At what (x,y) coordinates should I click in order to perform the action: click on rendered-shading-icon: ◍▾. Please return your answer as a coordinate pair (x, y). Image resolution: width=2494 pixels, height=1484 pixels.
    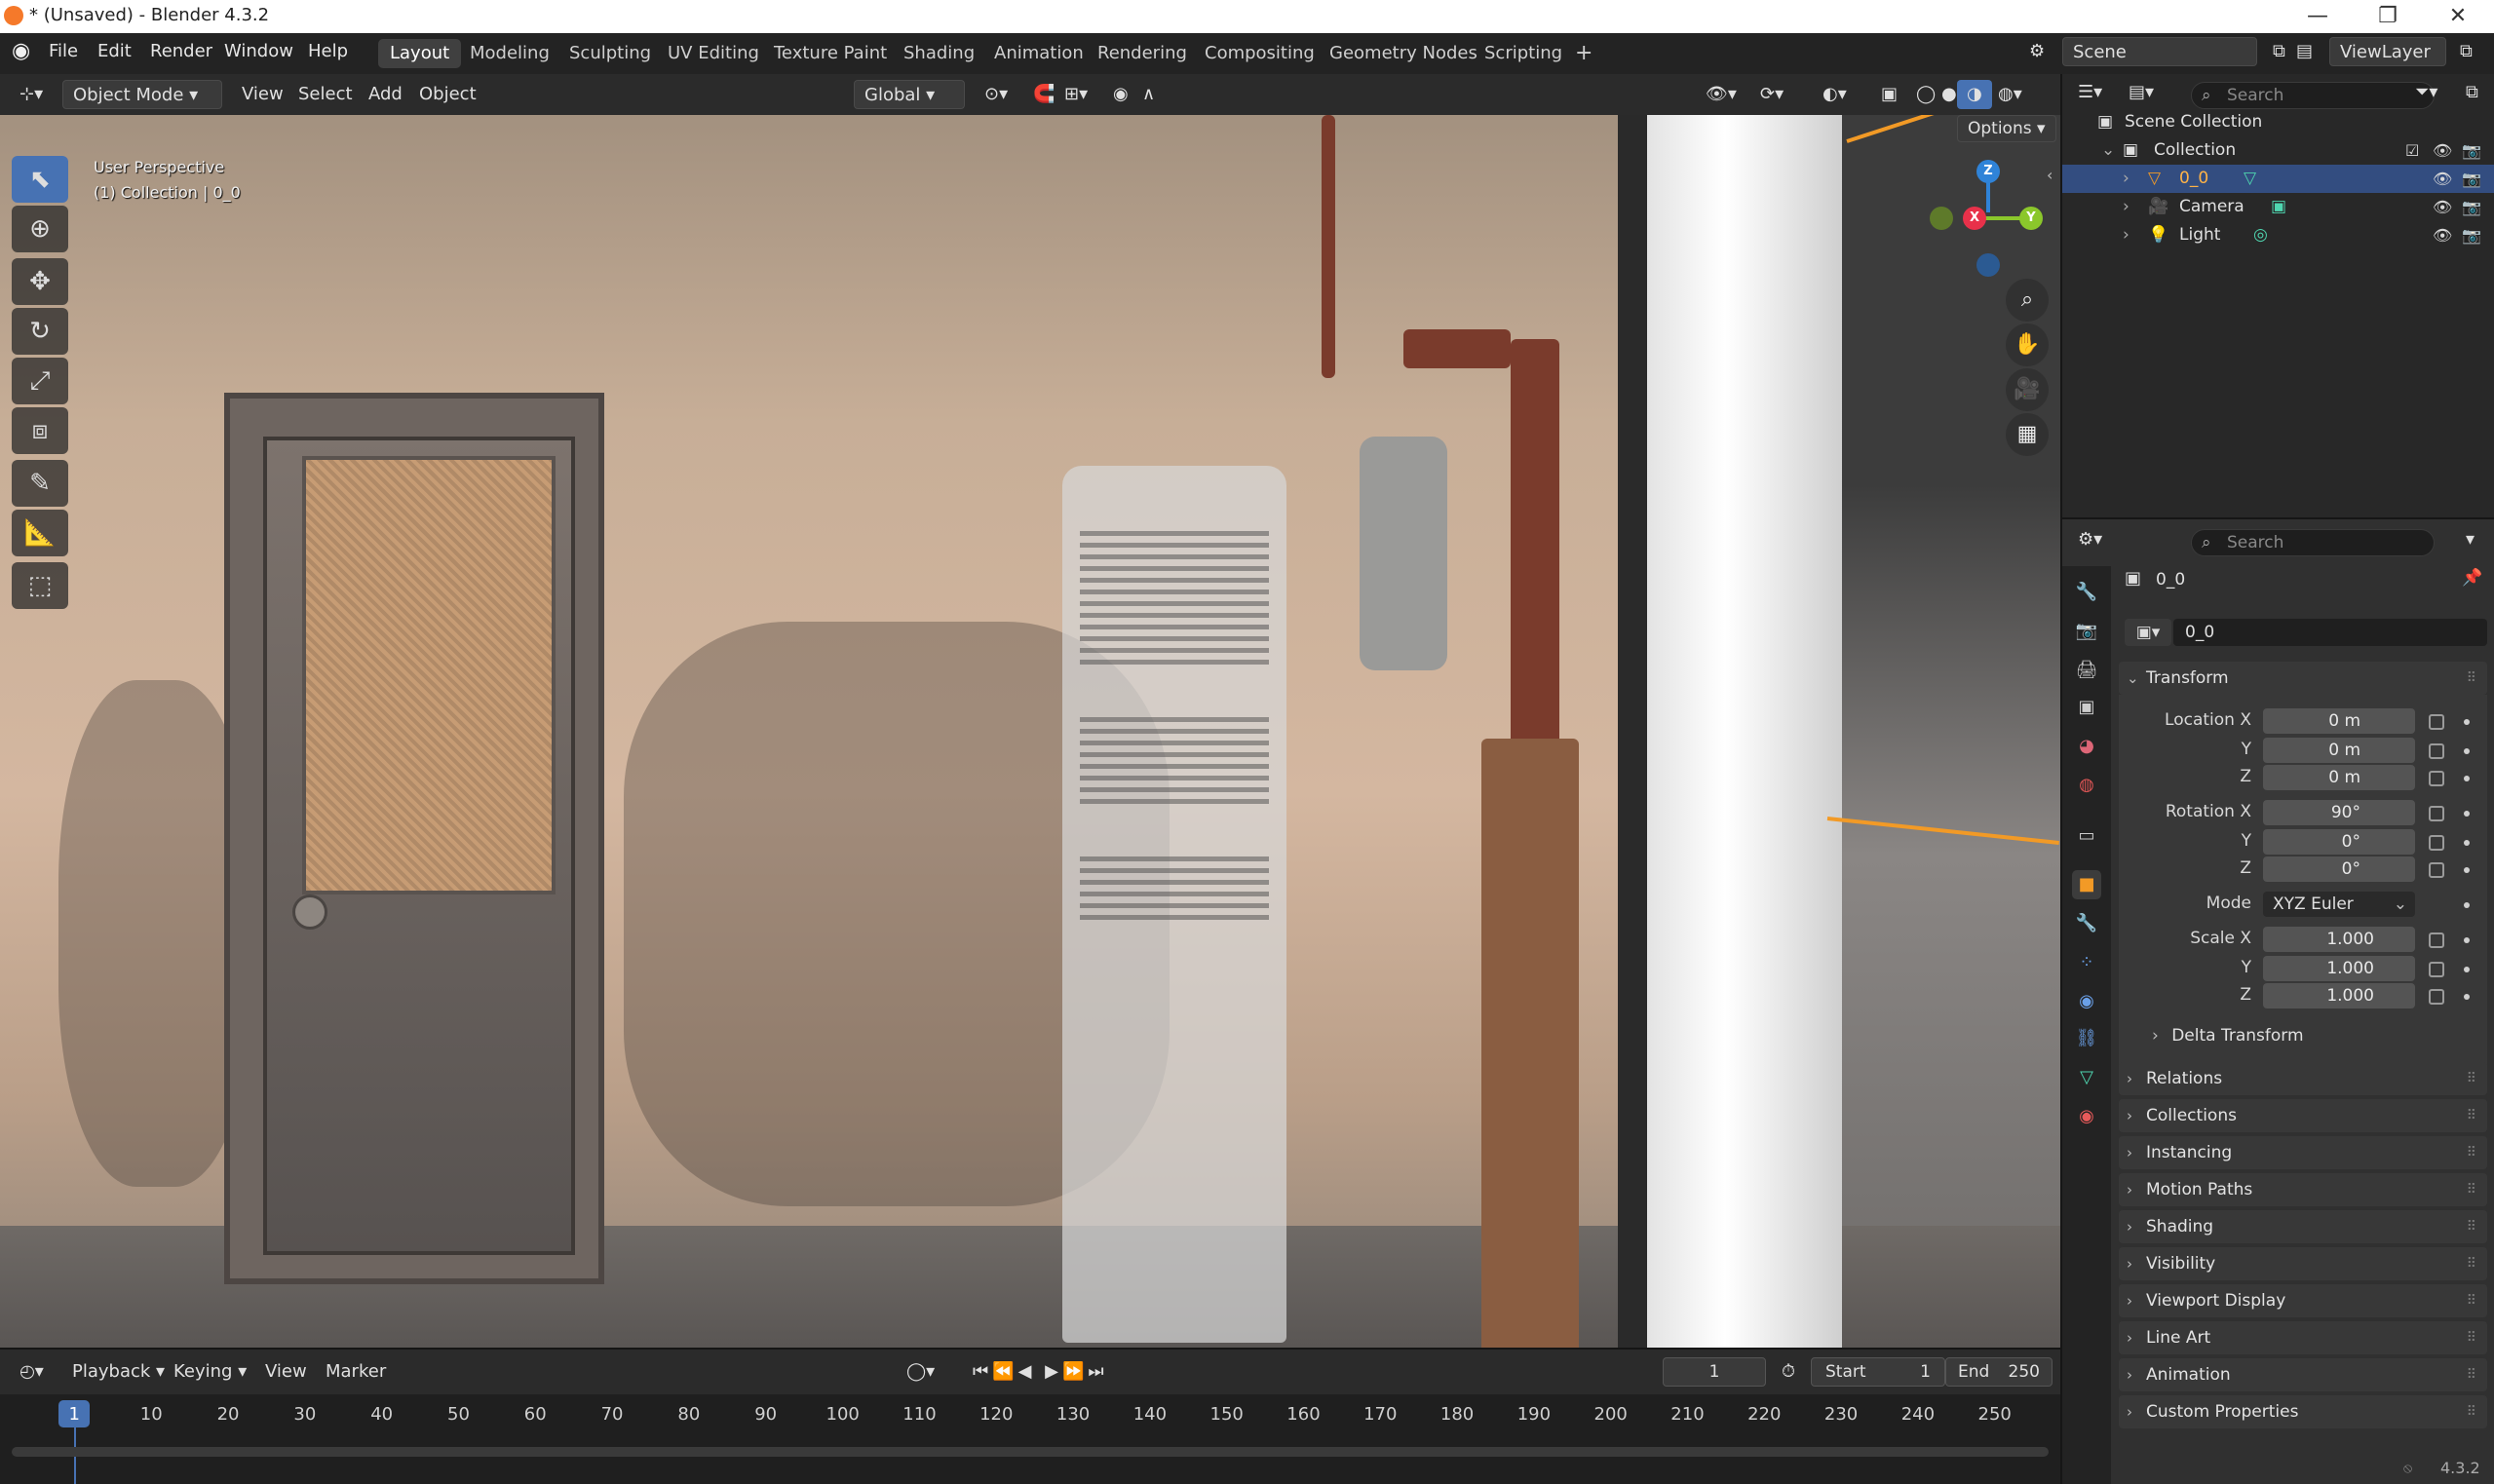
    Looking at the image, I should click on (2010, 94).